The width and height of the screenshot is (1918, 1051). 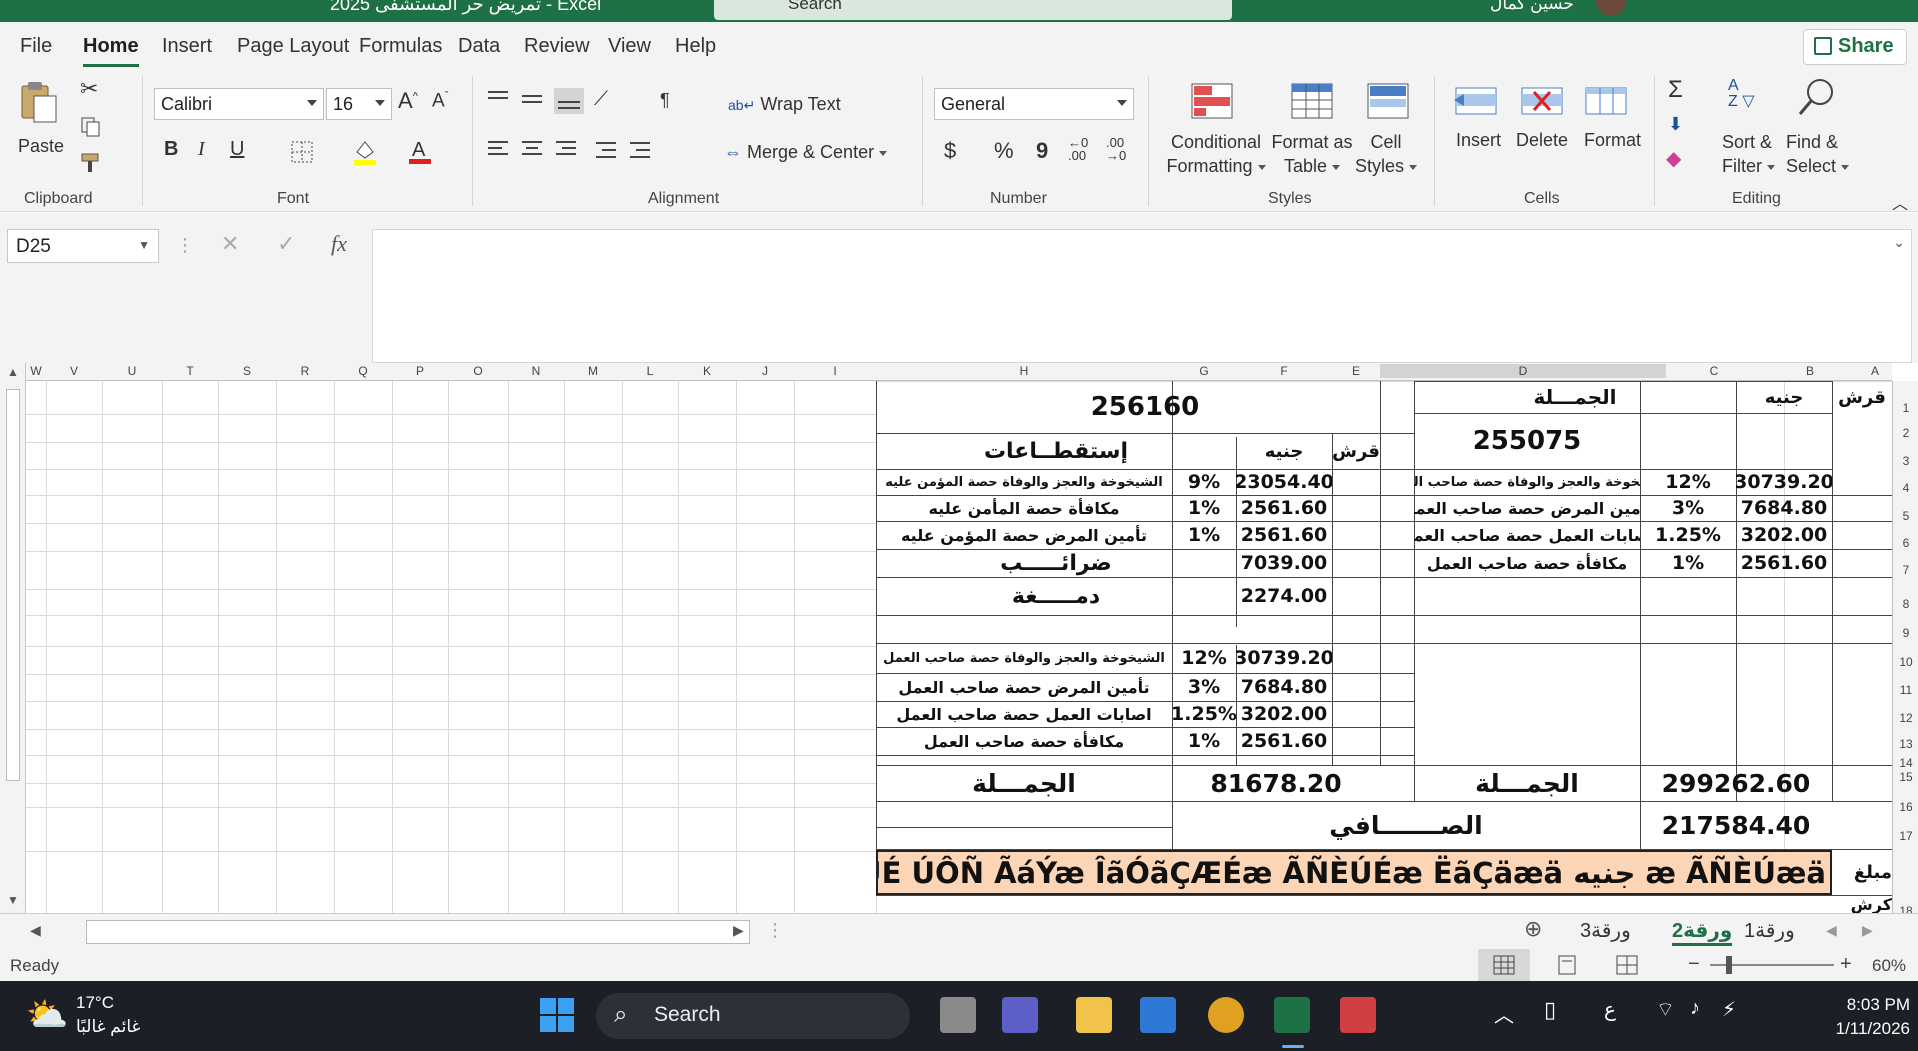 I want to click on column-header: M, so click(x=593, y=371).